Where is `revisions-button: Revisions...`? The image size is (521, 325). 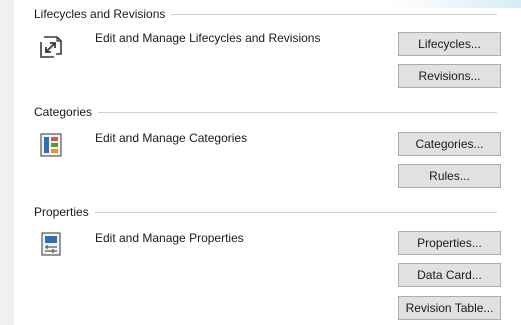 revisions-button: Revisions... is located at coordinates (449, 76).